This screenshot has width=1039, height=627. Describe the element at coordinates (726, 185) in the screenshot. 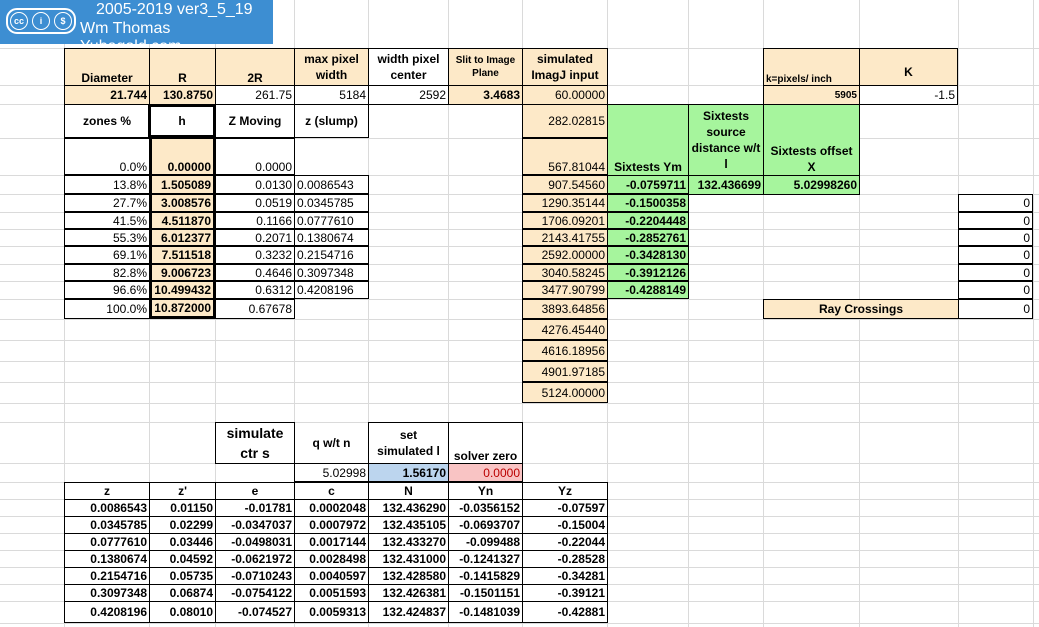

I see `sixtests-distance-value: 132.436699` at that location.